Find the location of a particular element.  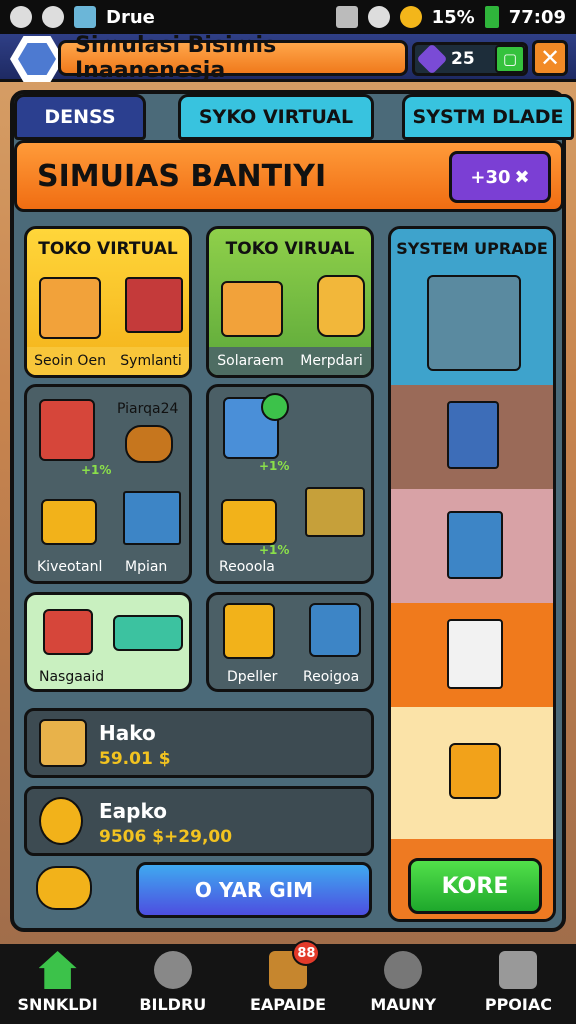

tab-bar: DENSS SYKO VIRTUAL SYSTM DLADE is located at coordinates (292, 117).